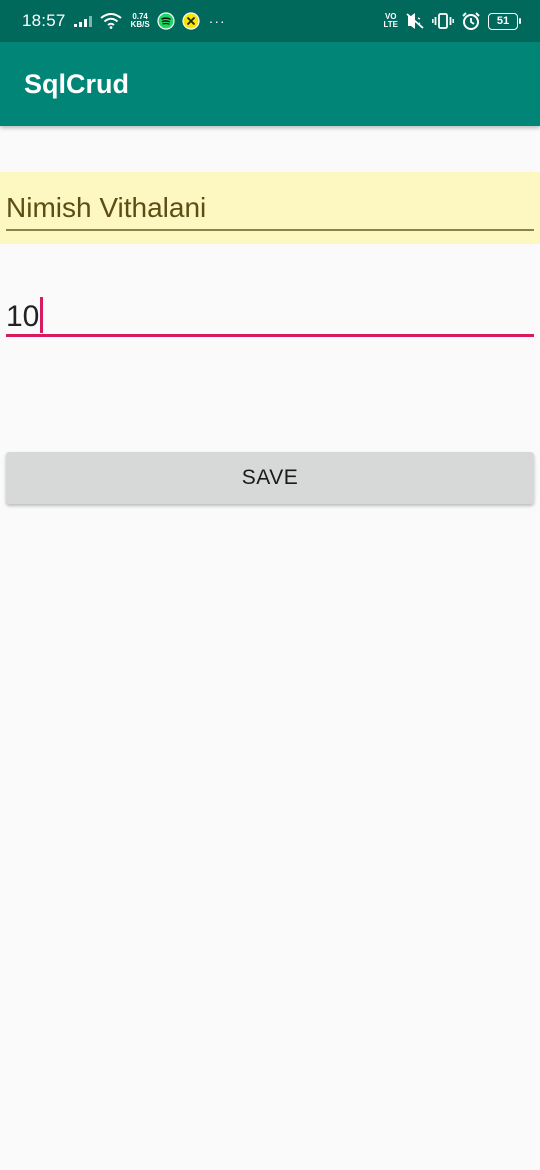 This screenshot has height=1170, width=540. What do you see at coordinates (166, 21) in the screenshot?
I see `spotify-icon` at bounding box center [166, 21].